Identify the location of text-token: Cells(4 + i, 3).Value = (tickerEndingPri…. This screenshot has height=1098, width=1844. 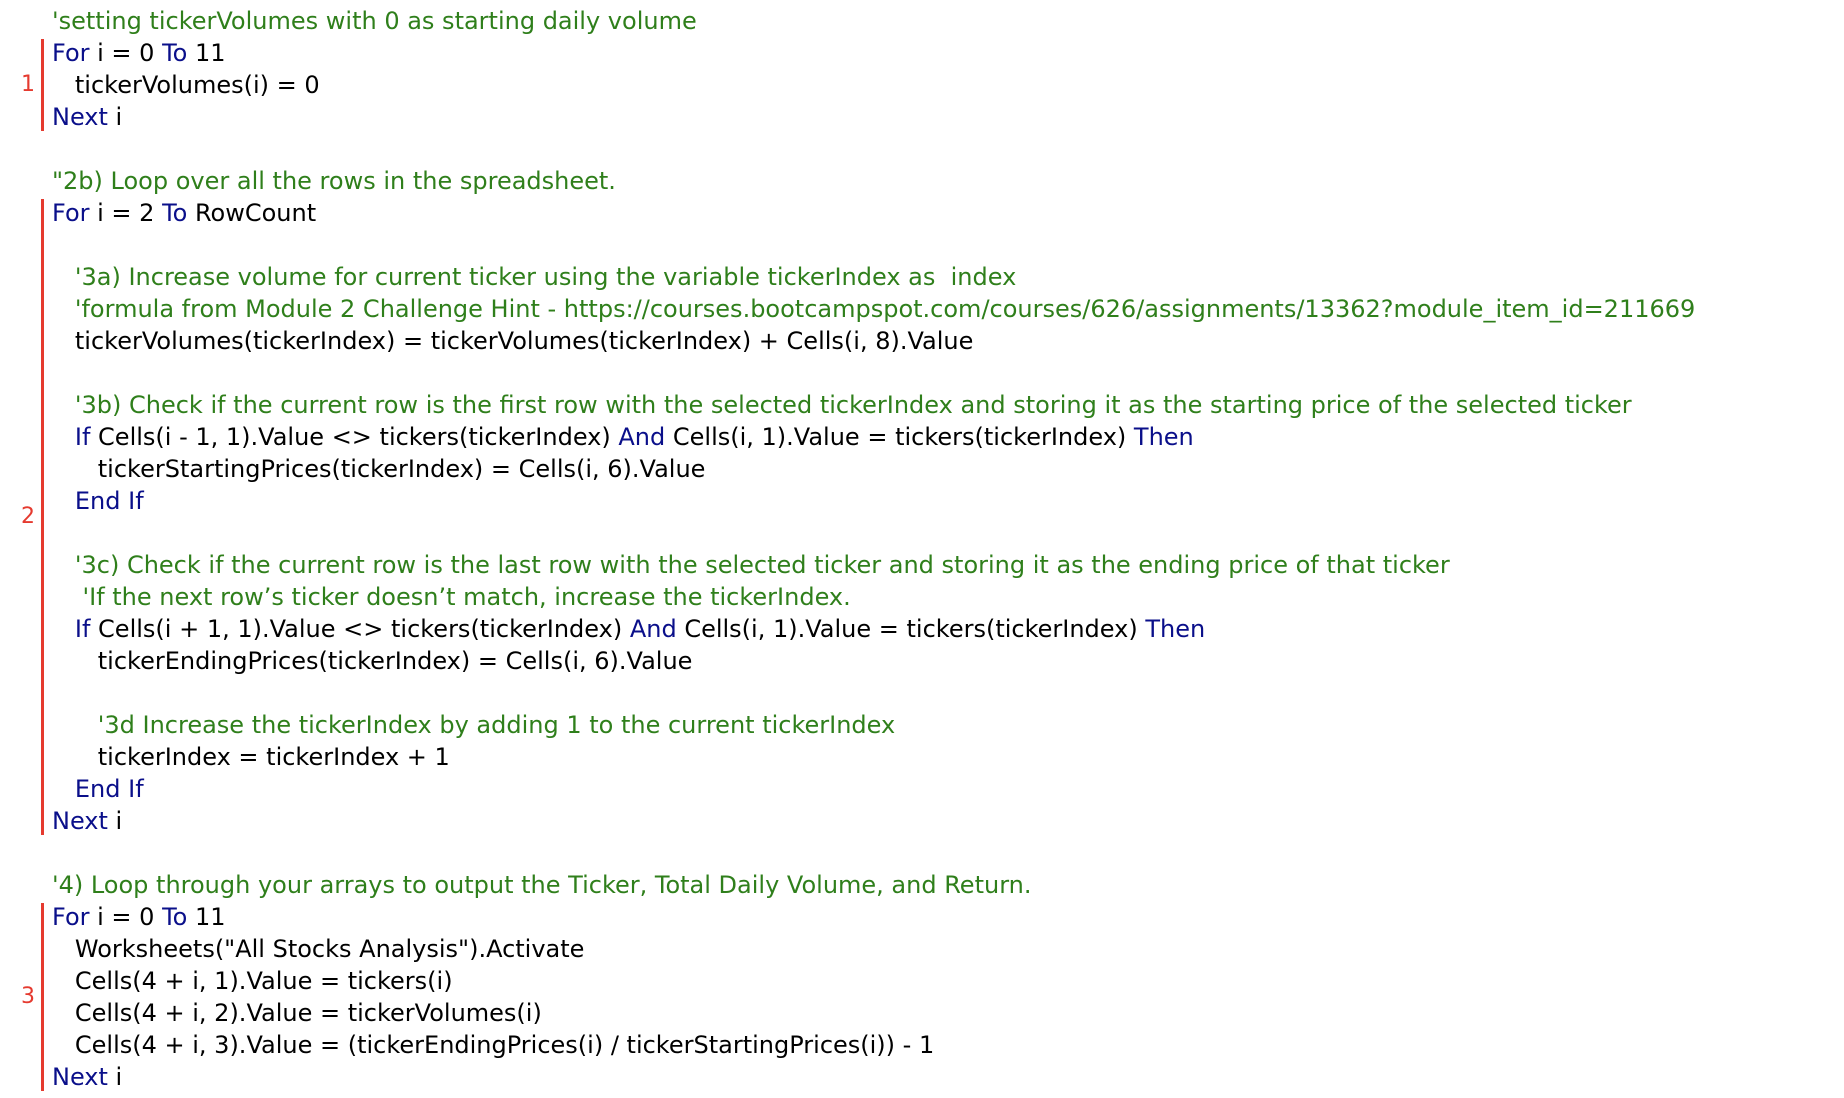
(493, 1045).